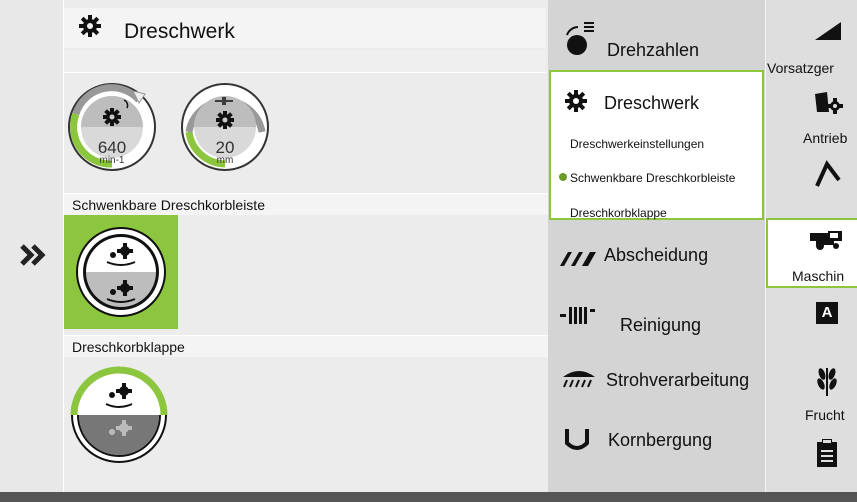 This screenshot has width=857, height=502. Describe the element at coordinates (306, 204) in the screenshot. I see `section-label-korbleiste: Schwenkbare Dreschkorbleiste` at that location.